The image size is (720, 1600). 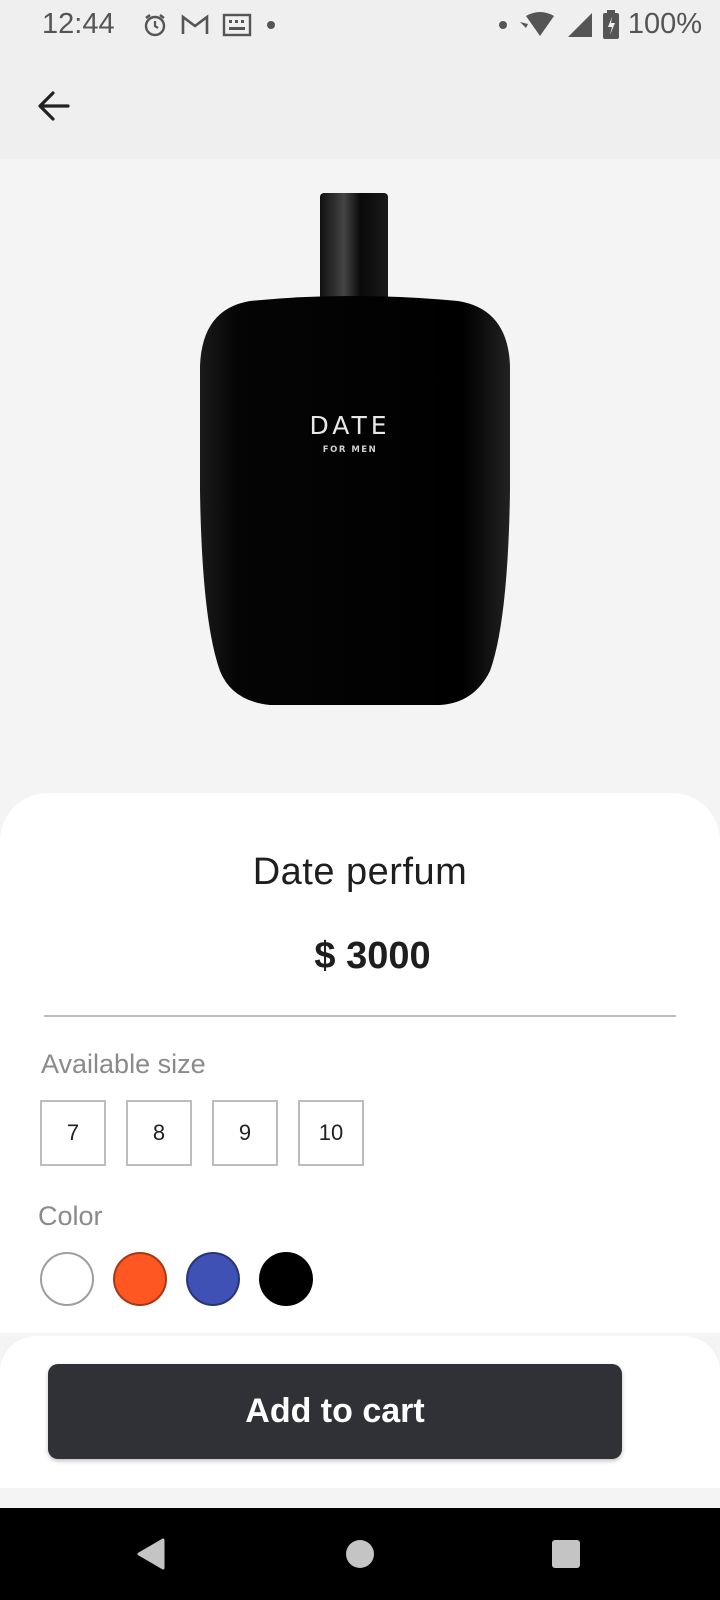 I want to click on size-option-8: 8, so click(x=159, y=1133).